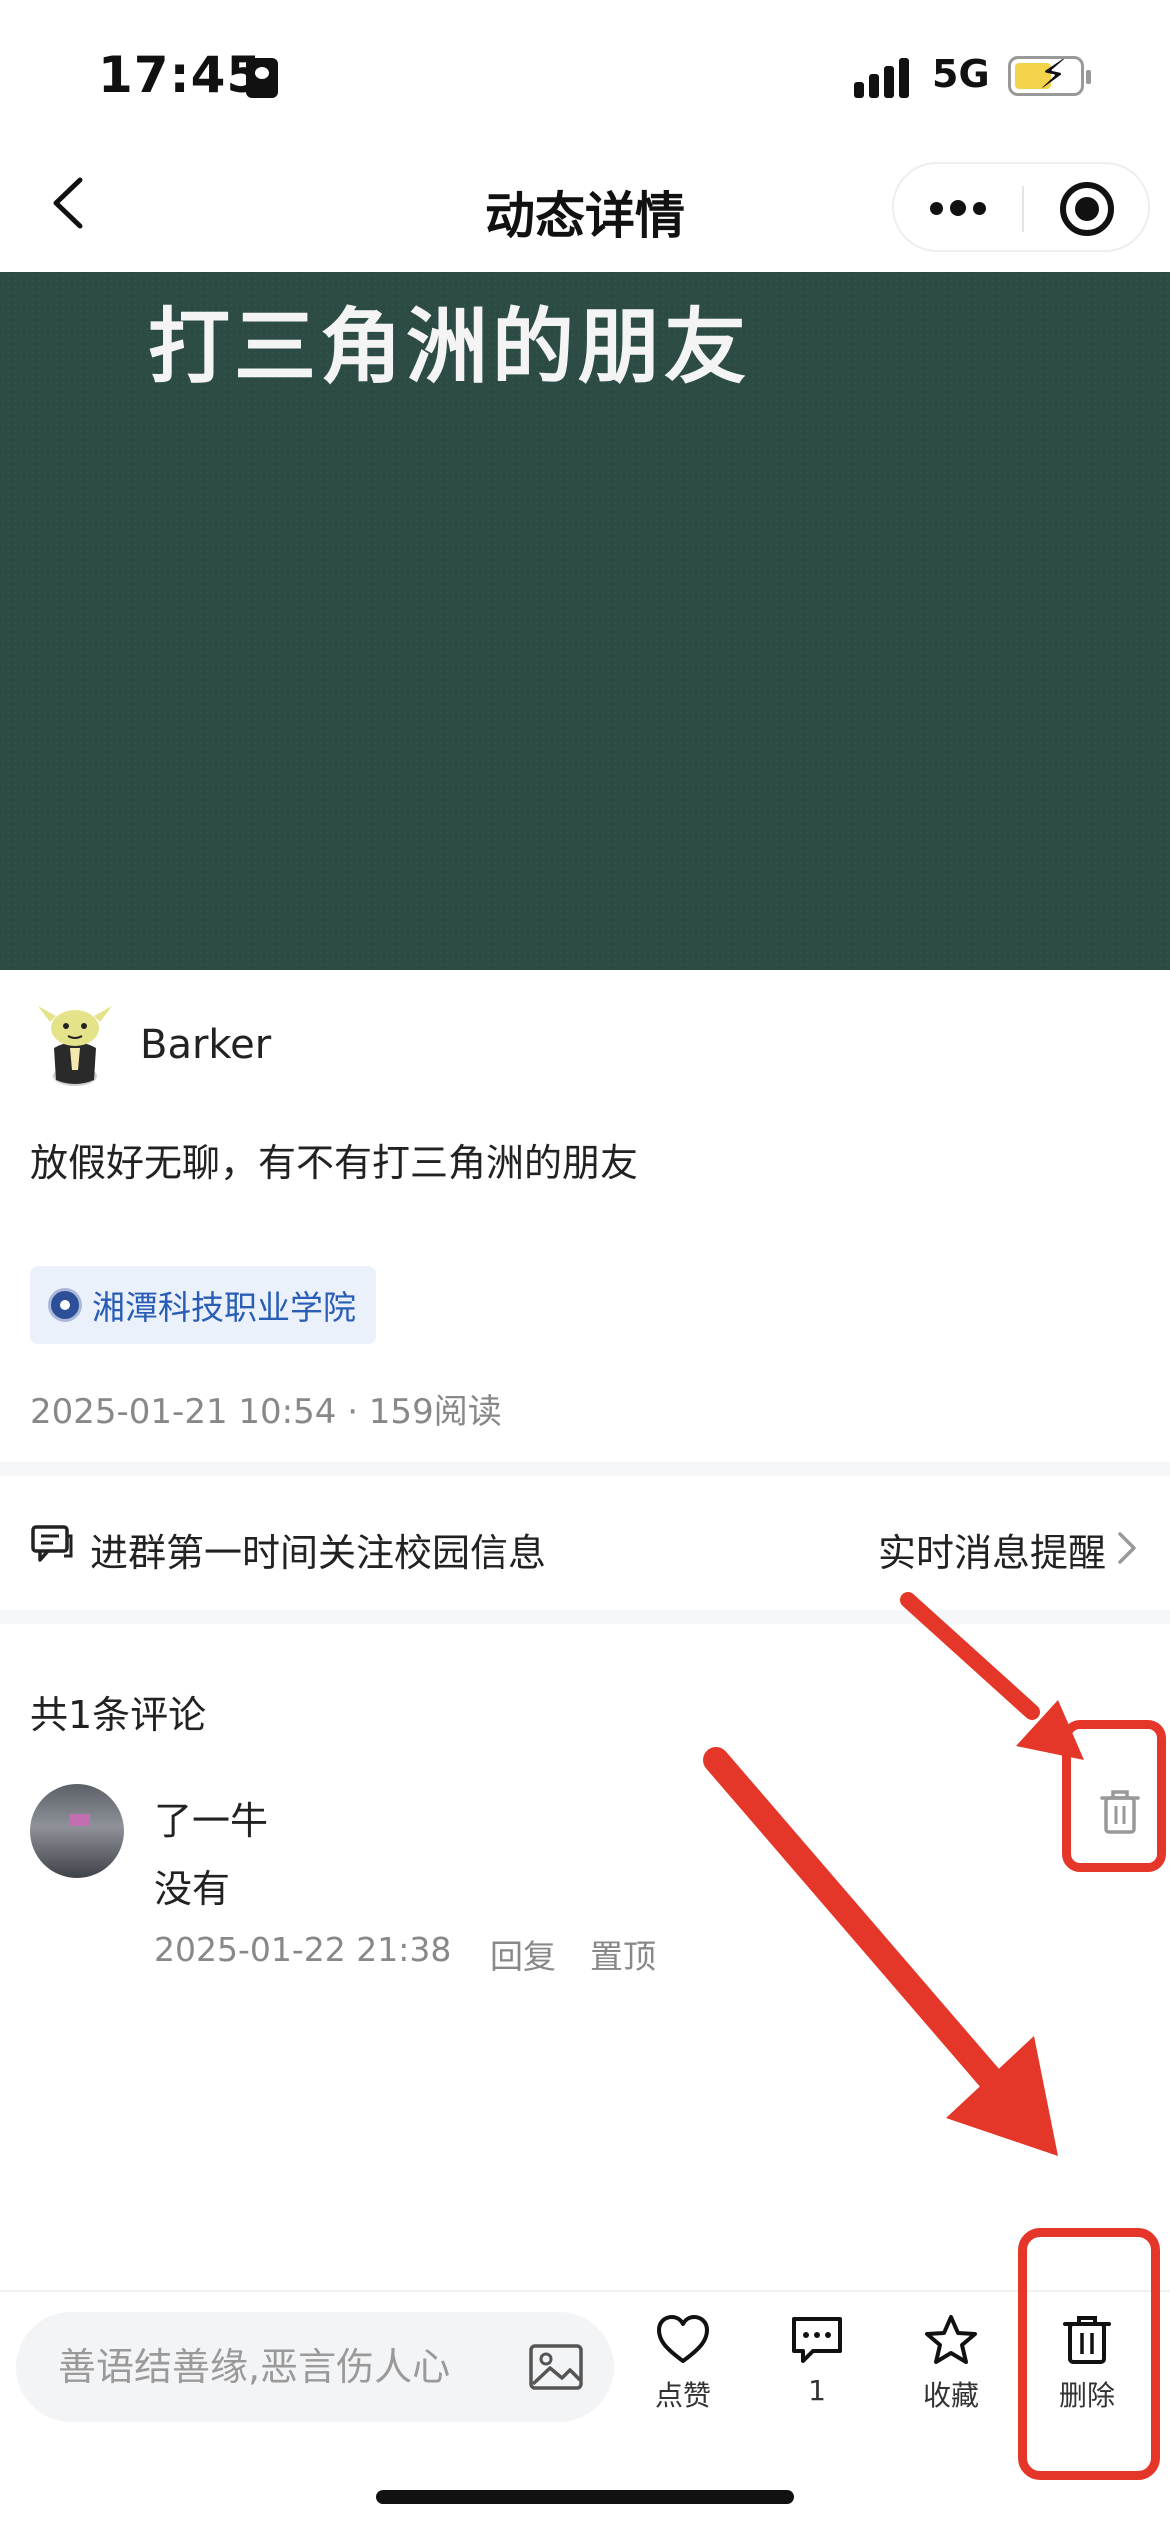 This screenshot has height=2532, width=1170. I want to click on id-card-icon, so click(262, 78).